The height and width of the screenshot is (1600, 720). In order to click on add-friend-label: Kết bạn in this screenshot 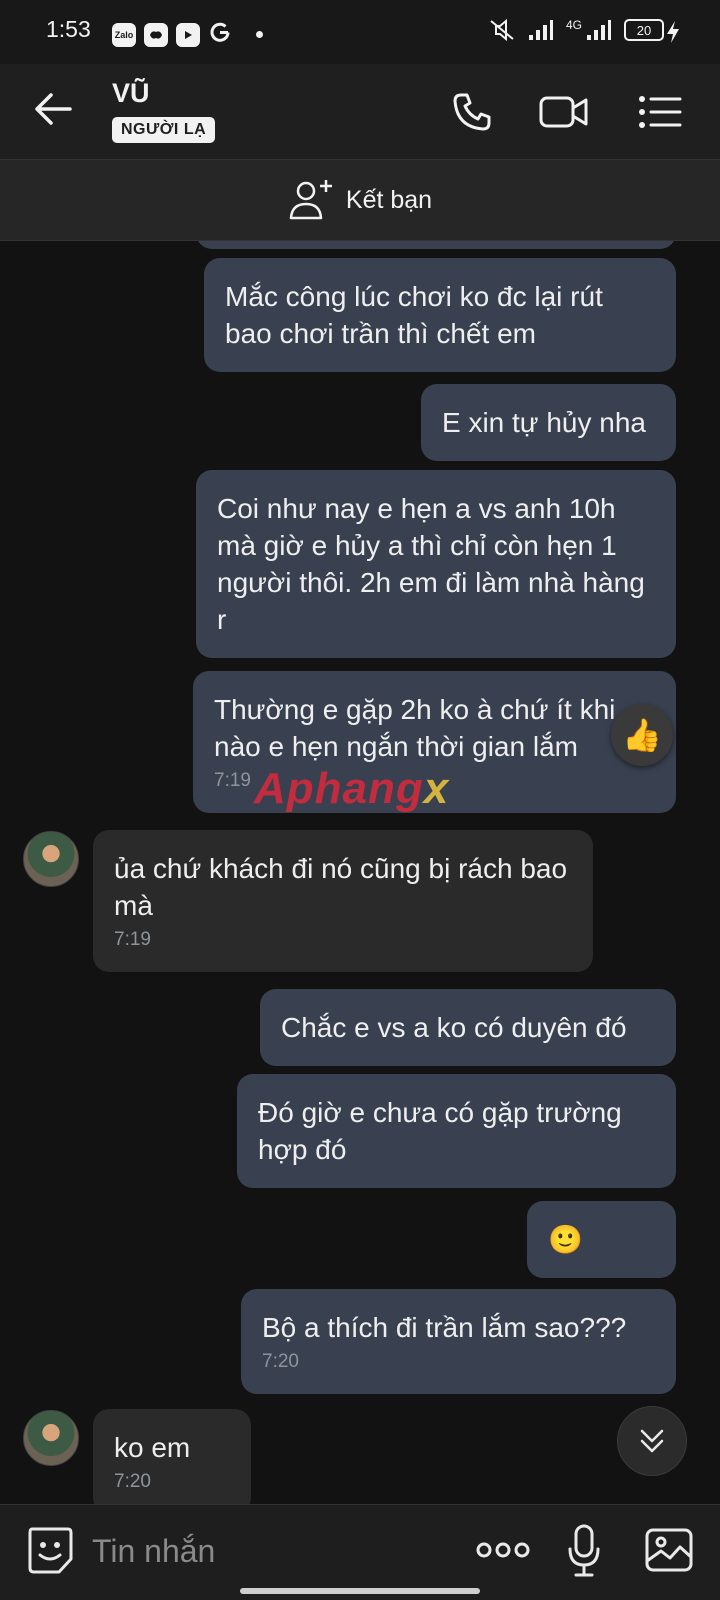, I will do `click(389, 199)`.